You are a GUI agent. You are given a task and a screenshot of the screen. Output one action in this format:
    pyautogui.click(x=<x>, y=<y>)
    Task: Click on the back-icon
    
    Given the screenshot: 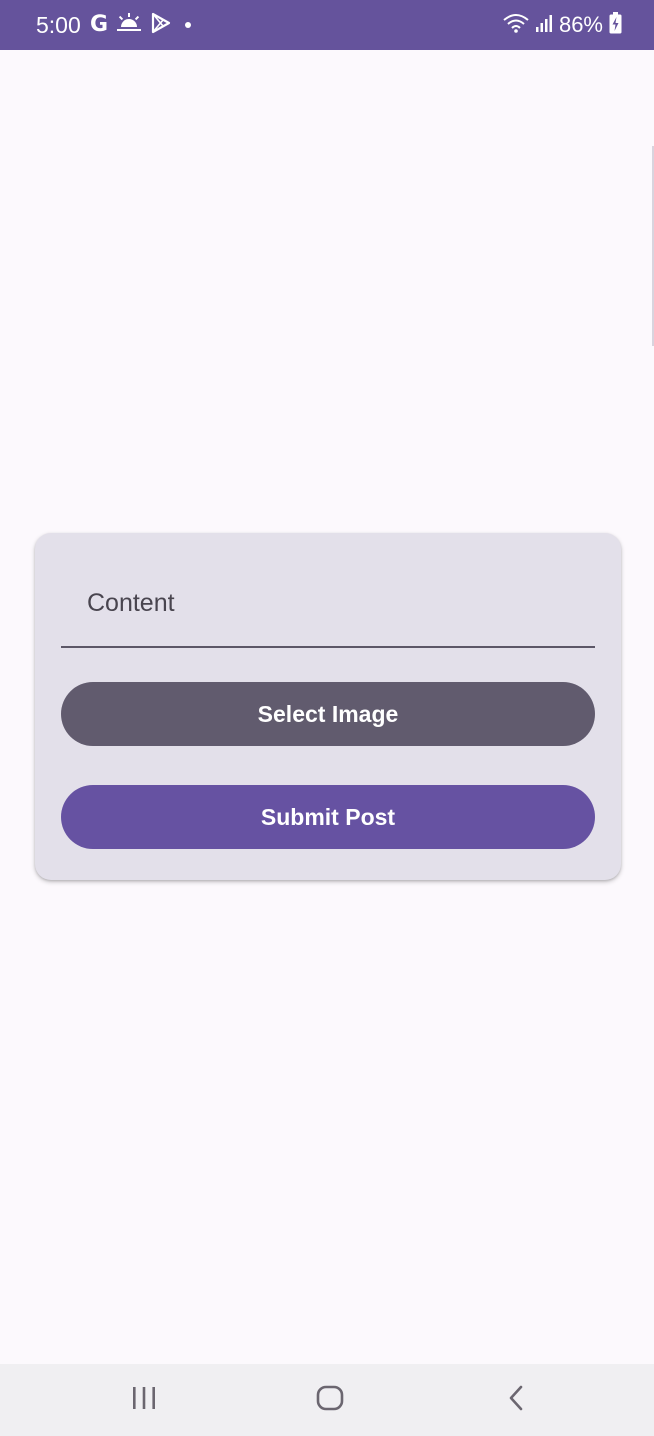 What is the action you would take?
    pyautogui.click(x=516, y=1400)
    